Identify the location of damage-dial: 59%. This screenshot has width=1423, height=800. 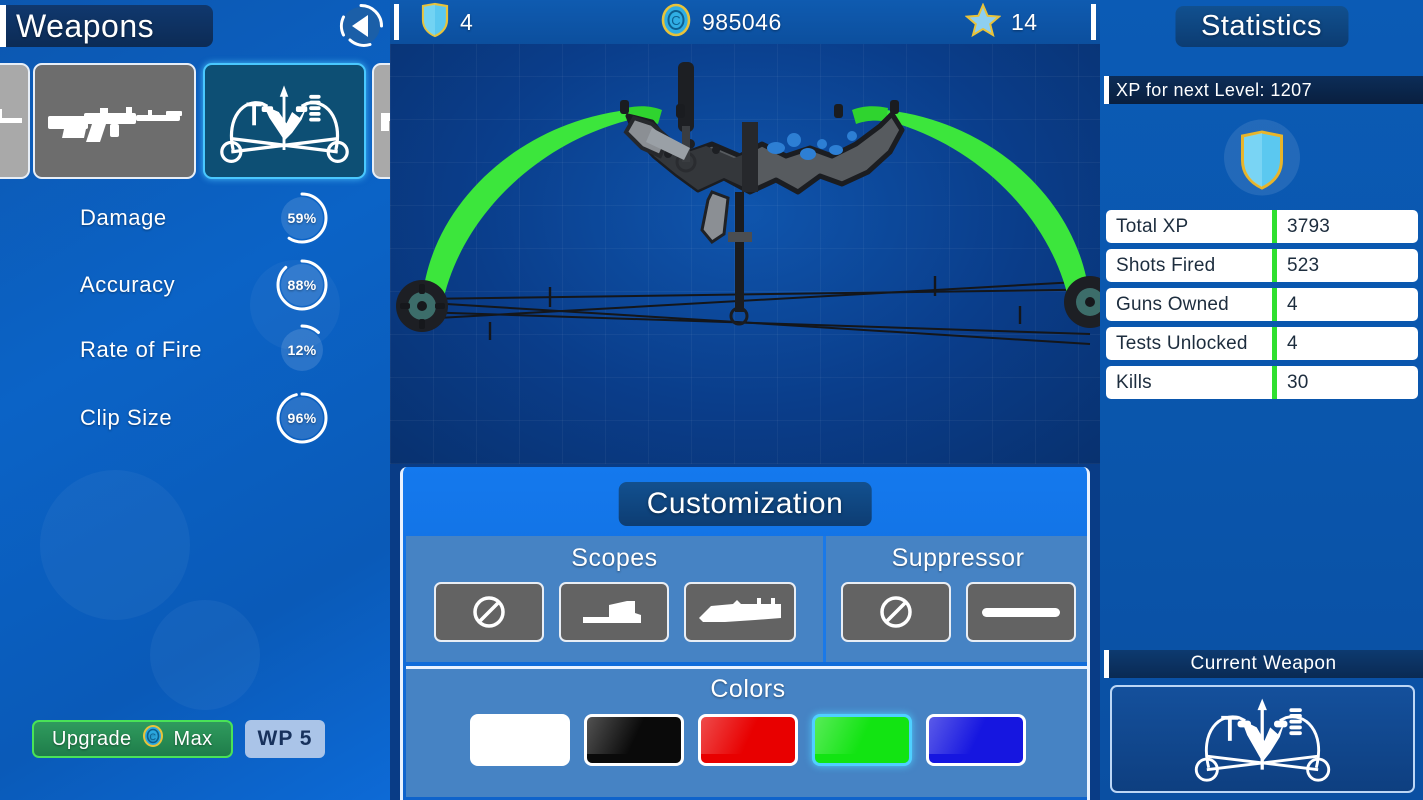
(302, 218).